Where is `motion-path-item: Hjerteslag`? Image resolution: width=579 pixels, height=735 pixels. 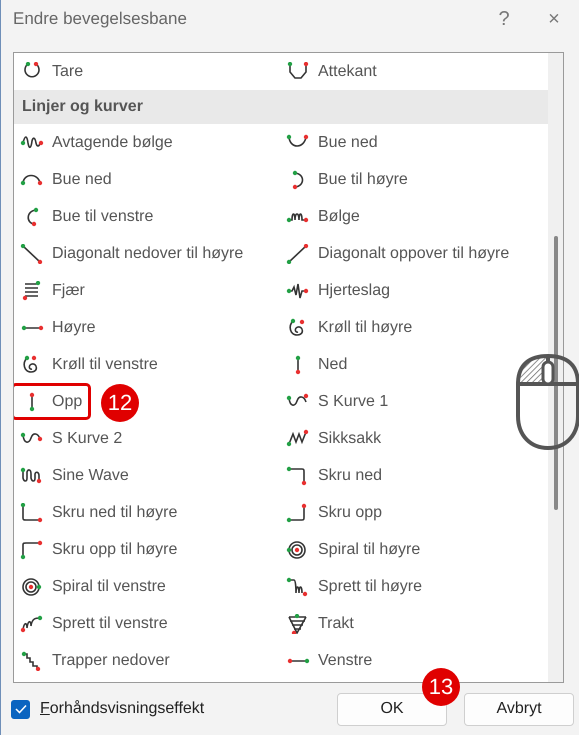
motion-path-item: Hjerteslag is located at coordinates (338, 290).